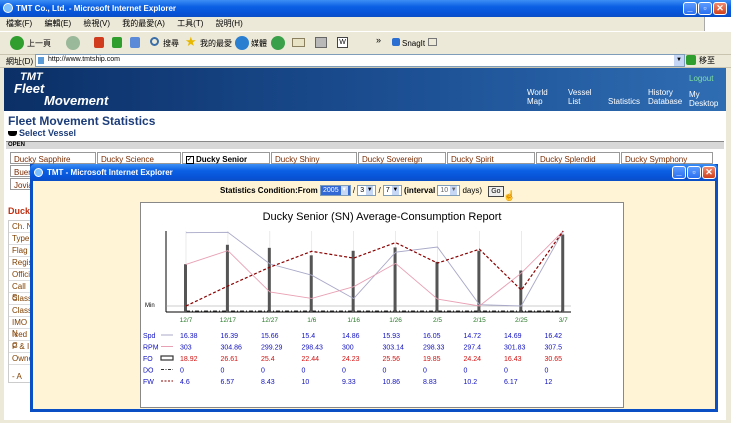 Image resolution: width=731 pixels, height=423 pixels. I want to click on ship-icon, so click(12, 133).